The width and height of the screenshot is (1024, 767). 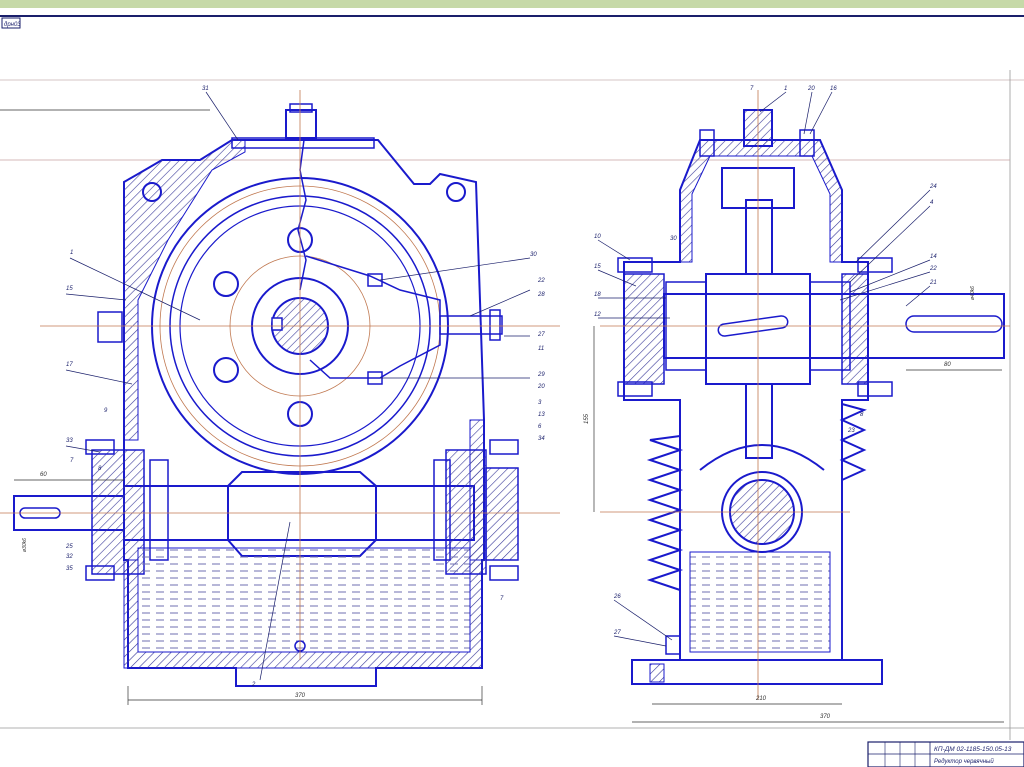 What do you see at coordinates (657, 673) in the screenshot?
I see `side-base-slot` at bounding box center [657, 673].